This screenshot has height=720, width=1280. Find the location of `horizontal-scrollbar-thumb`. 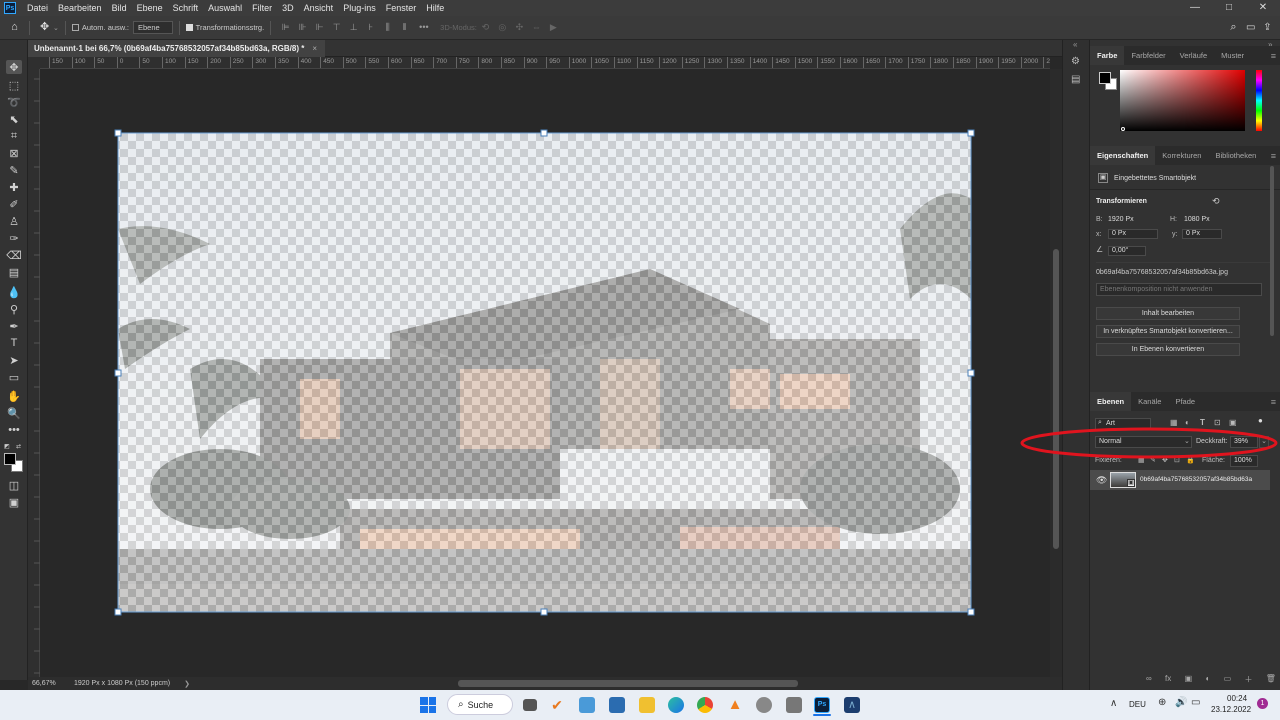

horizontal-scrollbar-thumb is located at coordinates (628, 683).